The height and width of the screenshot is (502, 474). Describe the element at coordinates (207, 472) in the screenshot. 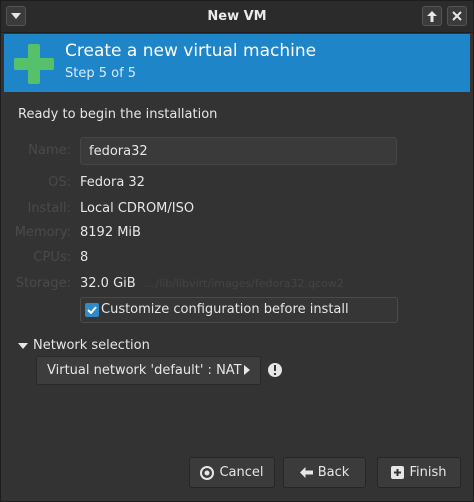

I see `cancel-icon` at that location.